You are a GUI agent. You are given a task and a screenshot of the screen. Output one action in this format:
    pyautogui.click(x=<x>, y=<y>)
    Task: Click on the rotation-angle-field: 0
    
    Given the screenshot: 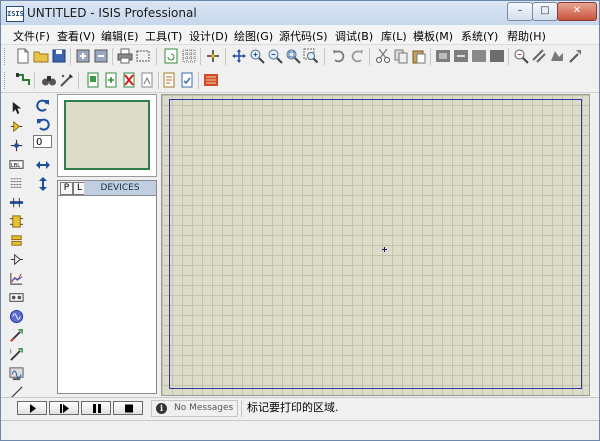 What is the action you would take?
    pyautogui.click(x=42, y=141)
    